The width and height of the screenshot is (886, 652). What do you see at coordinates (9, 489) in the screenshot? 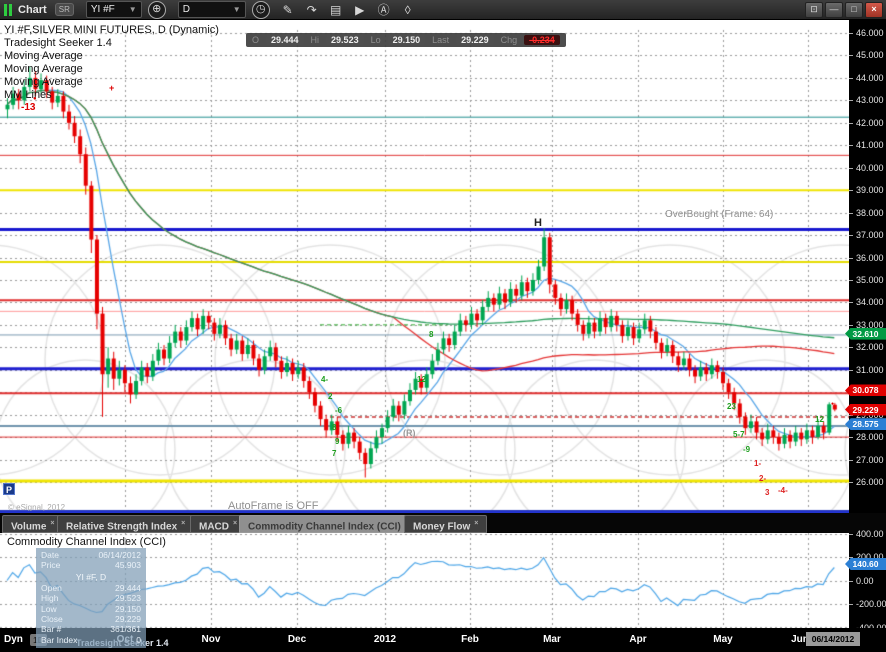
I see `pivot-marker-badge: P` at bounding box center [9, 489].